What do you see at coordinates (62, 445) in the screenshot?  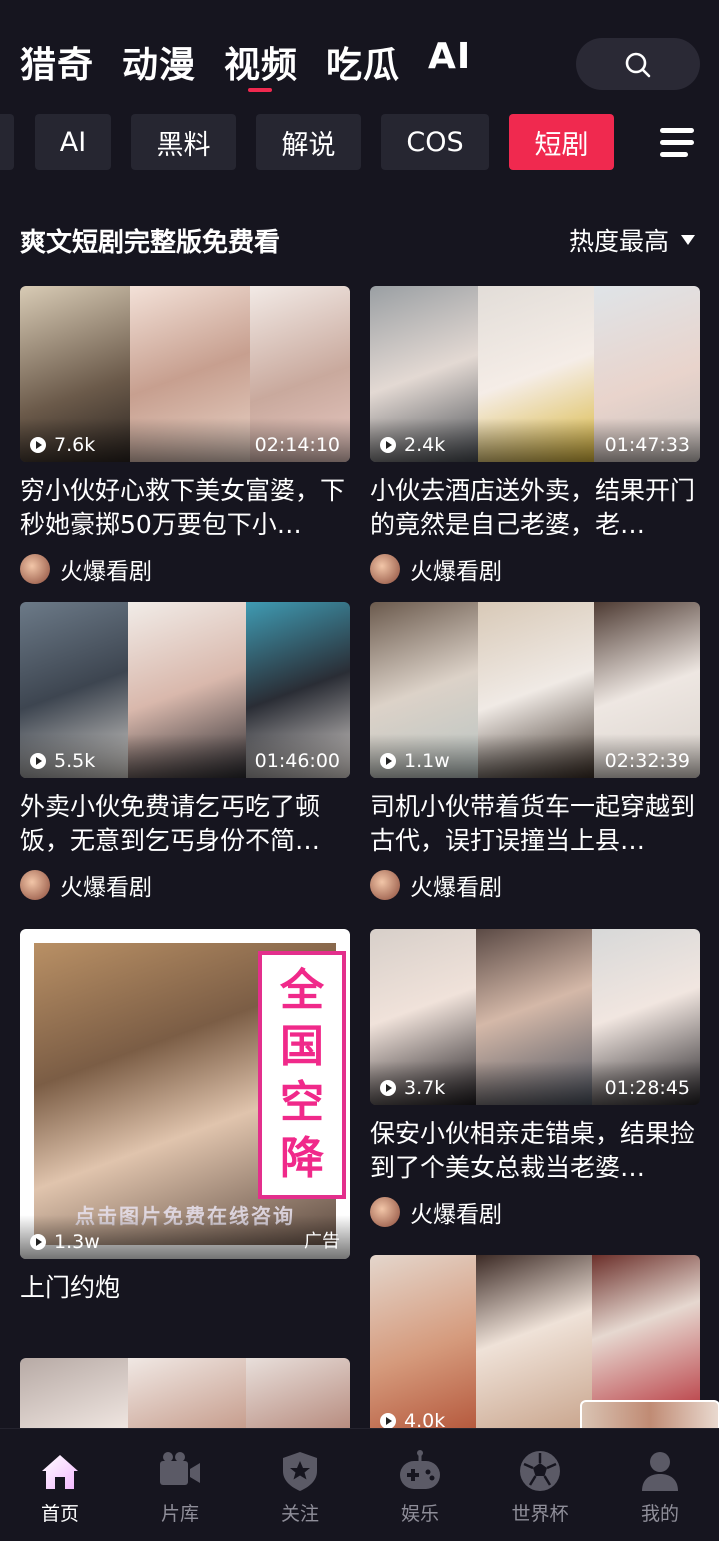 I see `view-count: 7.6k` at bounding box center [62, 445].